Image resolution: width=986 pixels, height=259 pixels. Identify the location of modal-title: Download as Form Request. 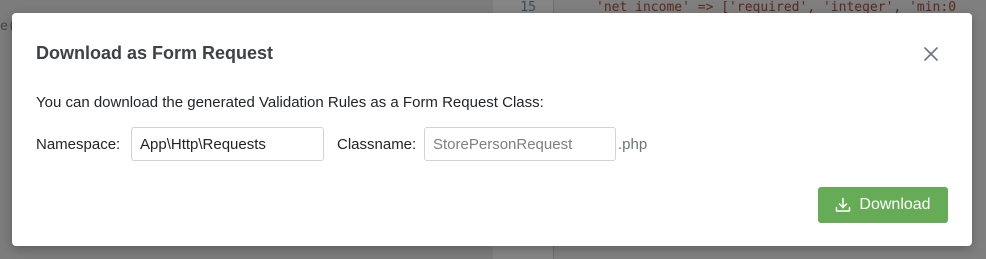
(155, 53).